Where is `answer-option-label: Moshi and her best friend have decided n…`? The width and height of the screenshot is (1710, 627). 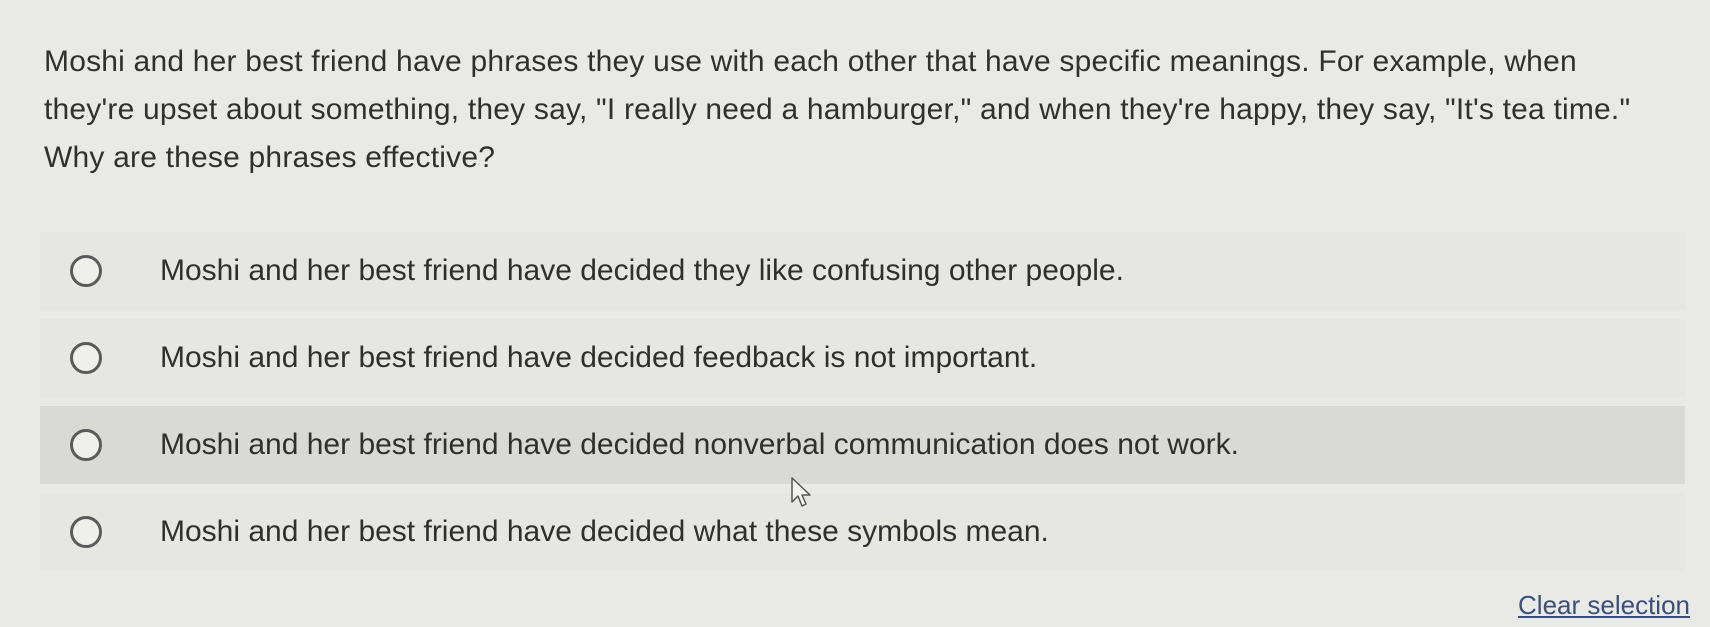 answer-option-label: Moshi and her best friend have decided n… is located at coordinates (699, 444).